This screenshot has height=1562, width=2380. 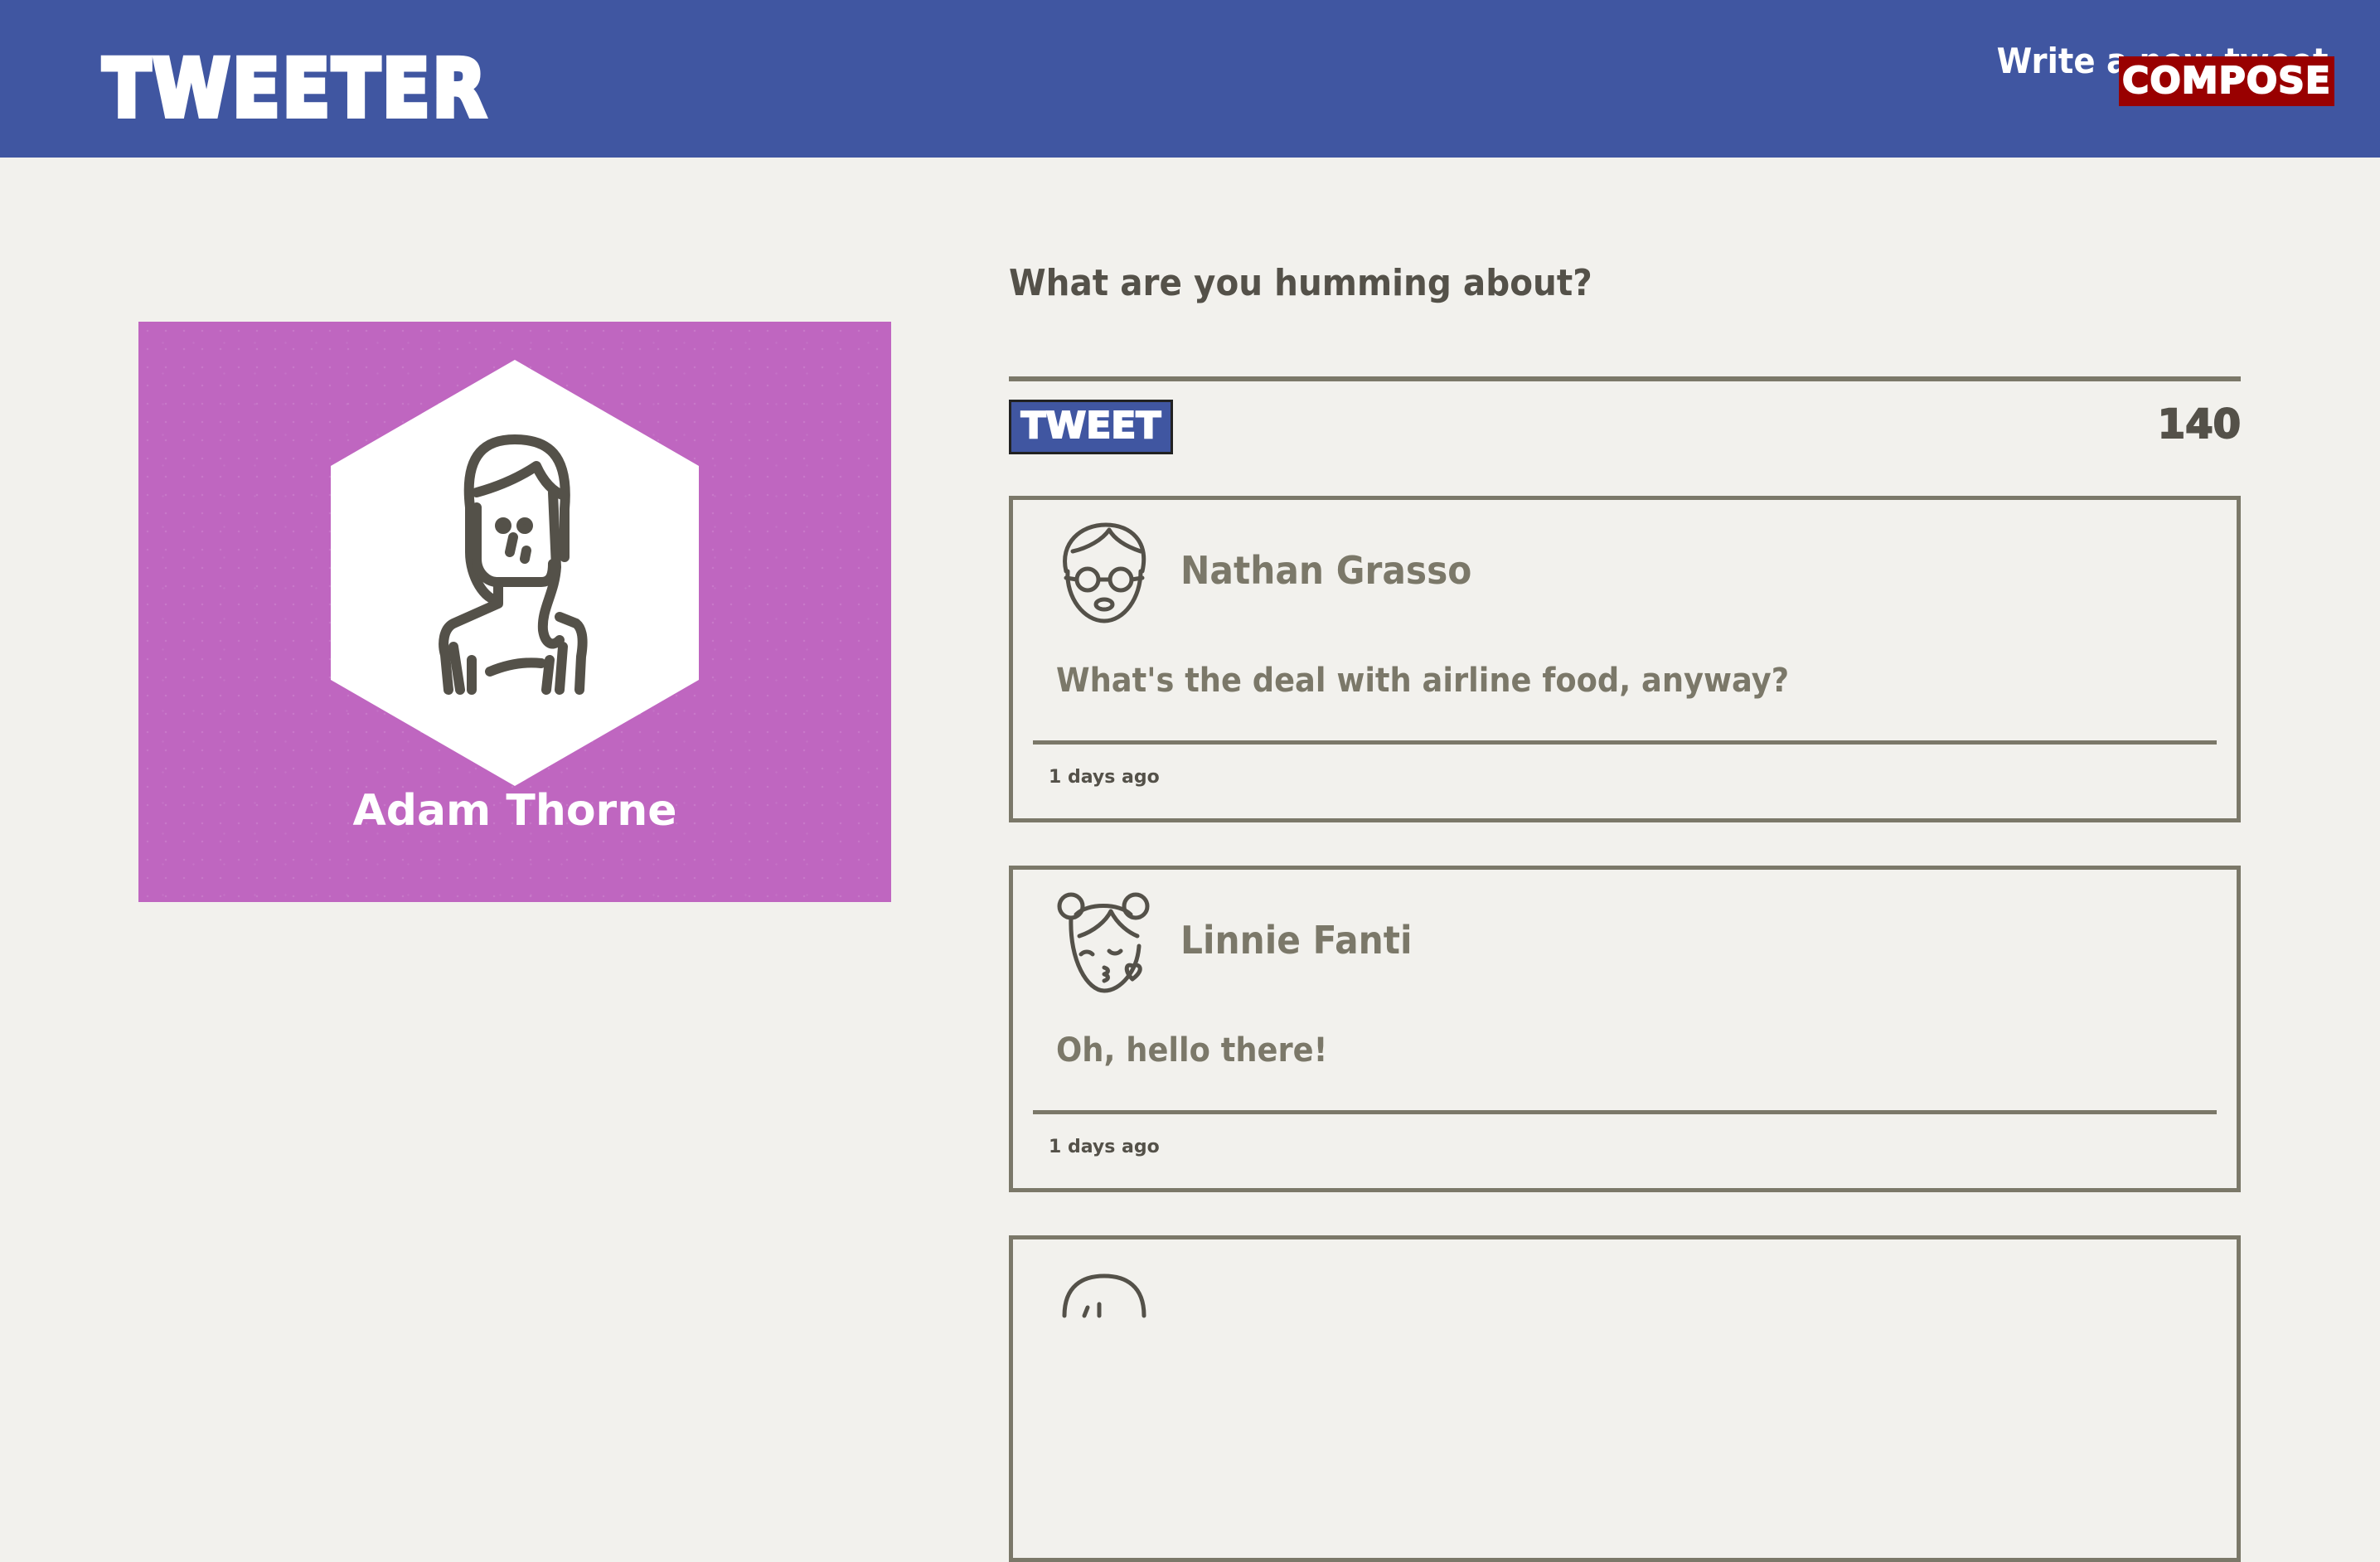 What do you see at coordinates (1625, 1399) in the screenshot?
I see `tweet-card` at bounding box center [1625, 1399].